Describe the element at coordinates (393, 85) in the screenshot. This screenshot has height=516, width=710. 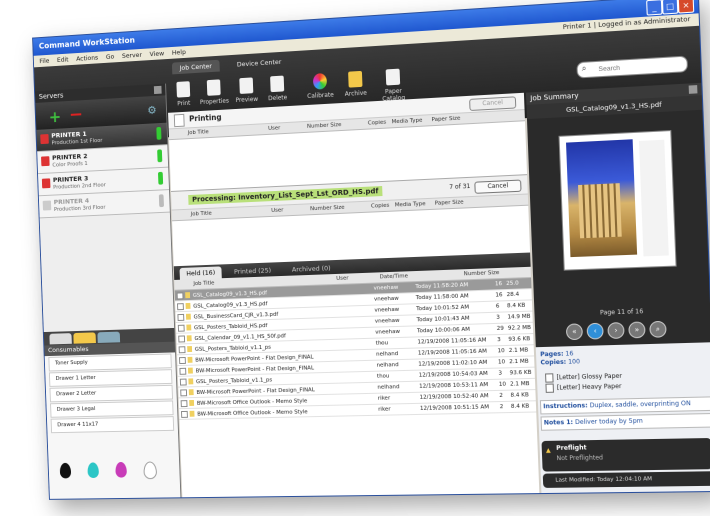
I see `paper-catalog-button: Paper Catalog` at that location.